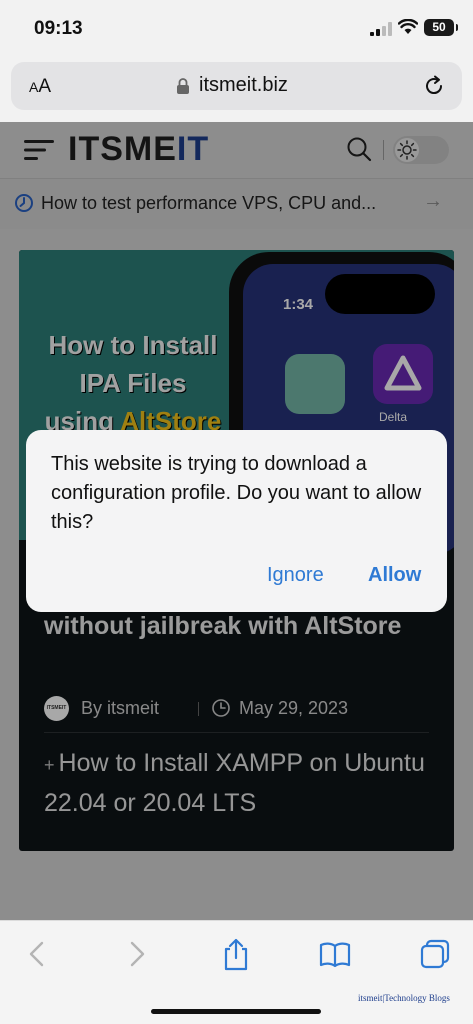  What do you see at coordinates (441, 27) in the screenshot?
I see `battery-icon: 50` at bounding box center [441, 27].